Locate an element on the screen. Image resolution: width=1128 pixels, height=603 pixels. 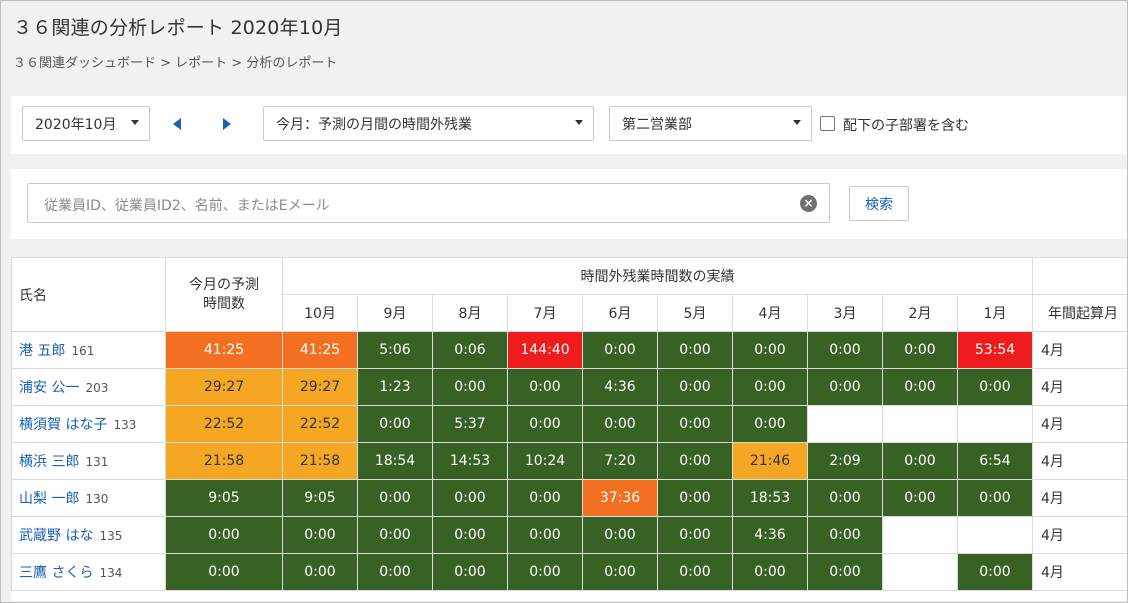
col-header-actual-group: 時間外残業時間数の実績 is located at coordinates (657, 276).